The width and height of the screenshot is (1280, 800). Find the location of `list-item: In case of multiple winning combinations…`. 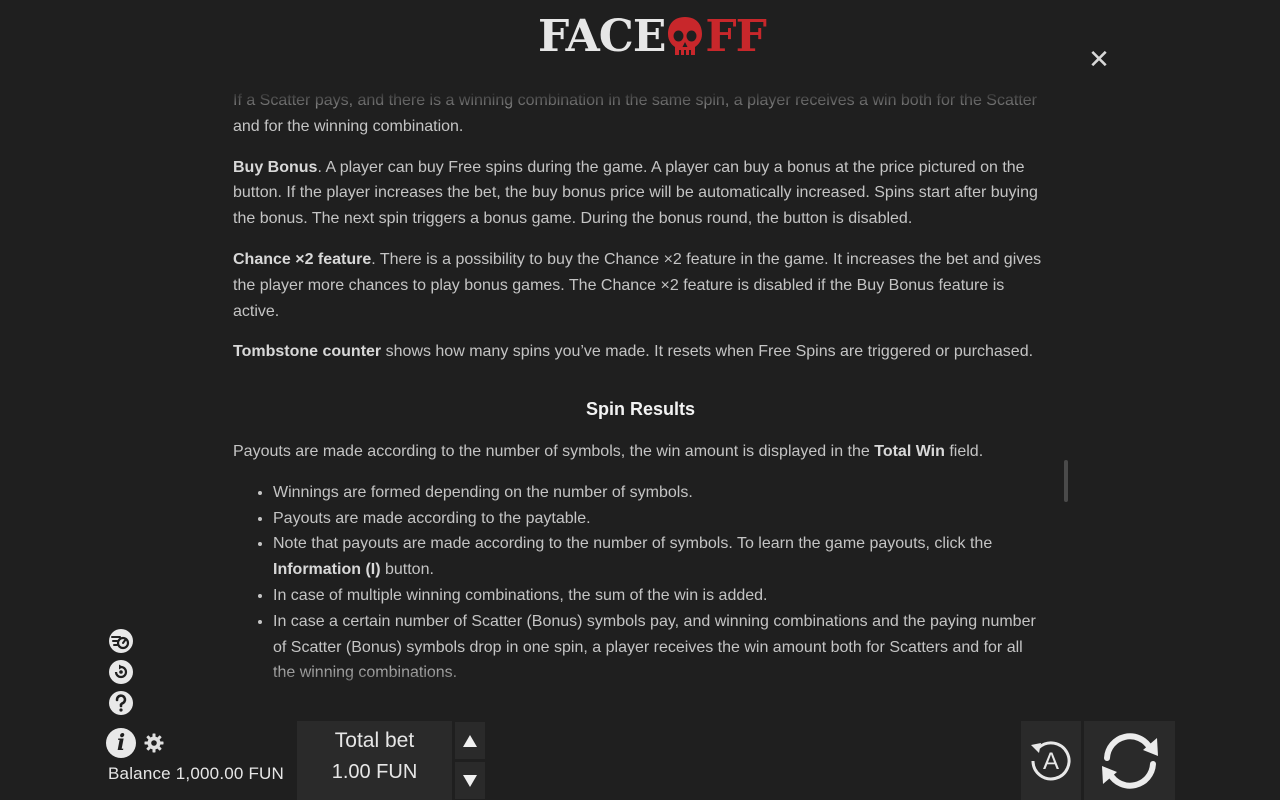

list-item: In case of multiple winning combinations… is located at coordinates (660, 596).